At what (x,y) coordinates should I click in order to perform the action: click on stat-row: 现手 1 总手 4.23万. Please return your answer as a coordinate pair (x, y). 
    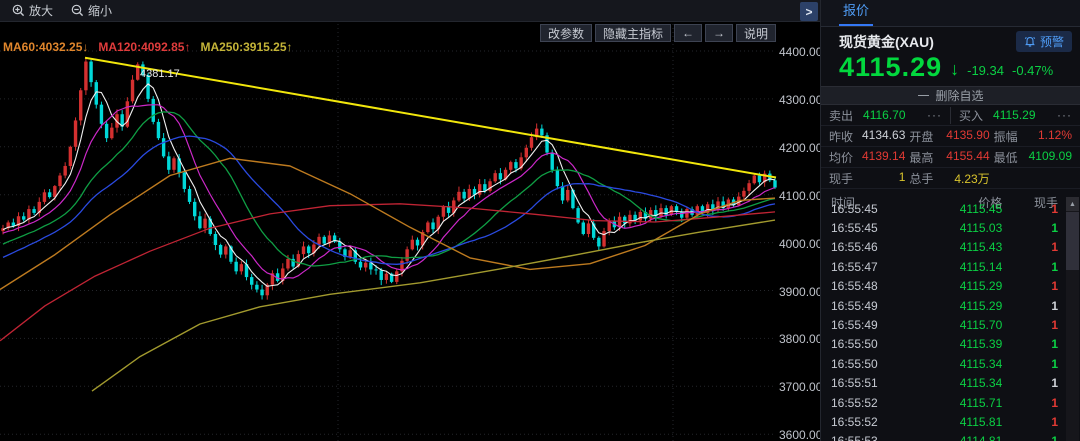
    Looking at the image, I should click on (950, 178).